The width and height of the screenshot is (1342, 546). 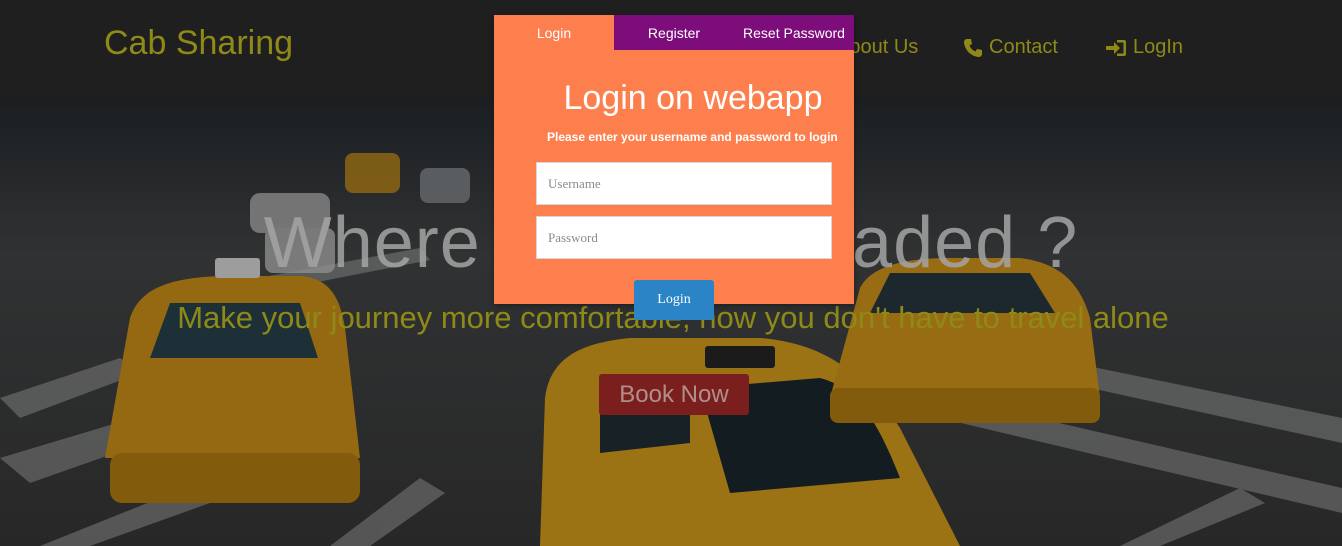 What do you see at coordinates (674, 300) in the screenshot?
I see `login-submit-button: Login` at bounding box center [674, 300].